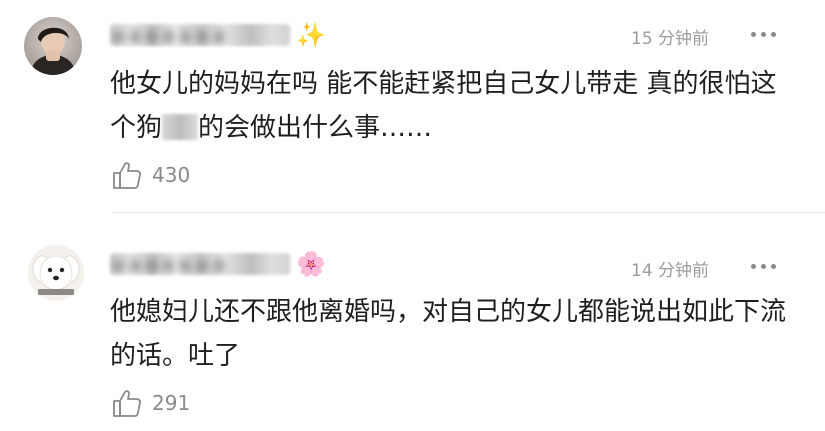 This screenshot has width=825, height=431. I want to click on username: ※※※※※※※ 🌸, so click(218, 264).